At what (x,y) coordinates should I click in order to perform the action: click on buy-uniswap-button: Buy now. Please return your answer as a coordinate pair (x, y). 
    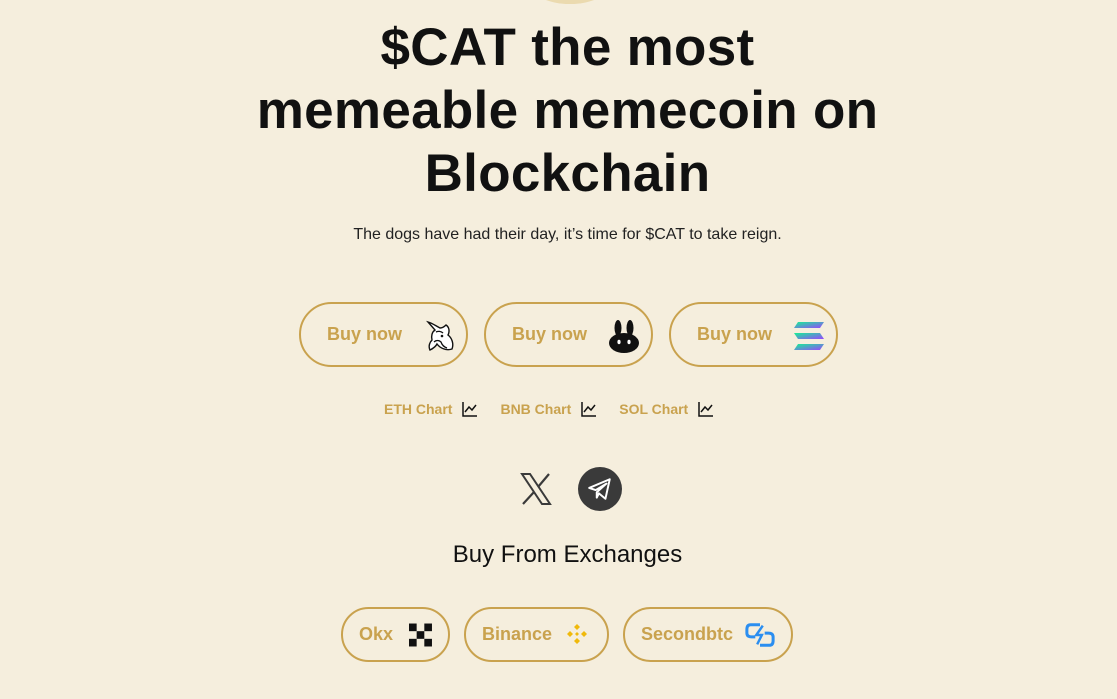
    Looking at the image, I should click on (383, 334).